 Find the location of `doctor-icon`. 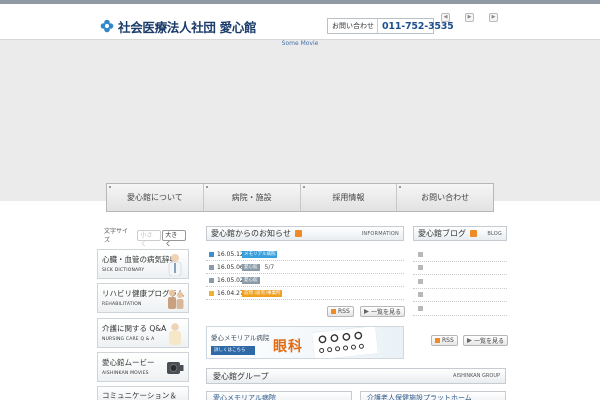

doctor-icon is located at coordinates (175, 265).